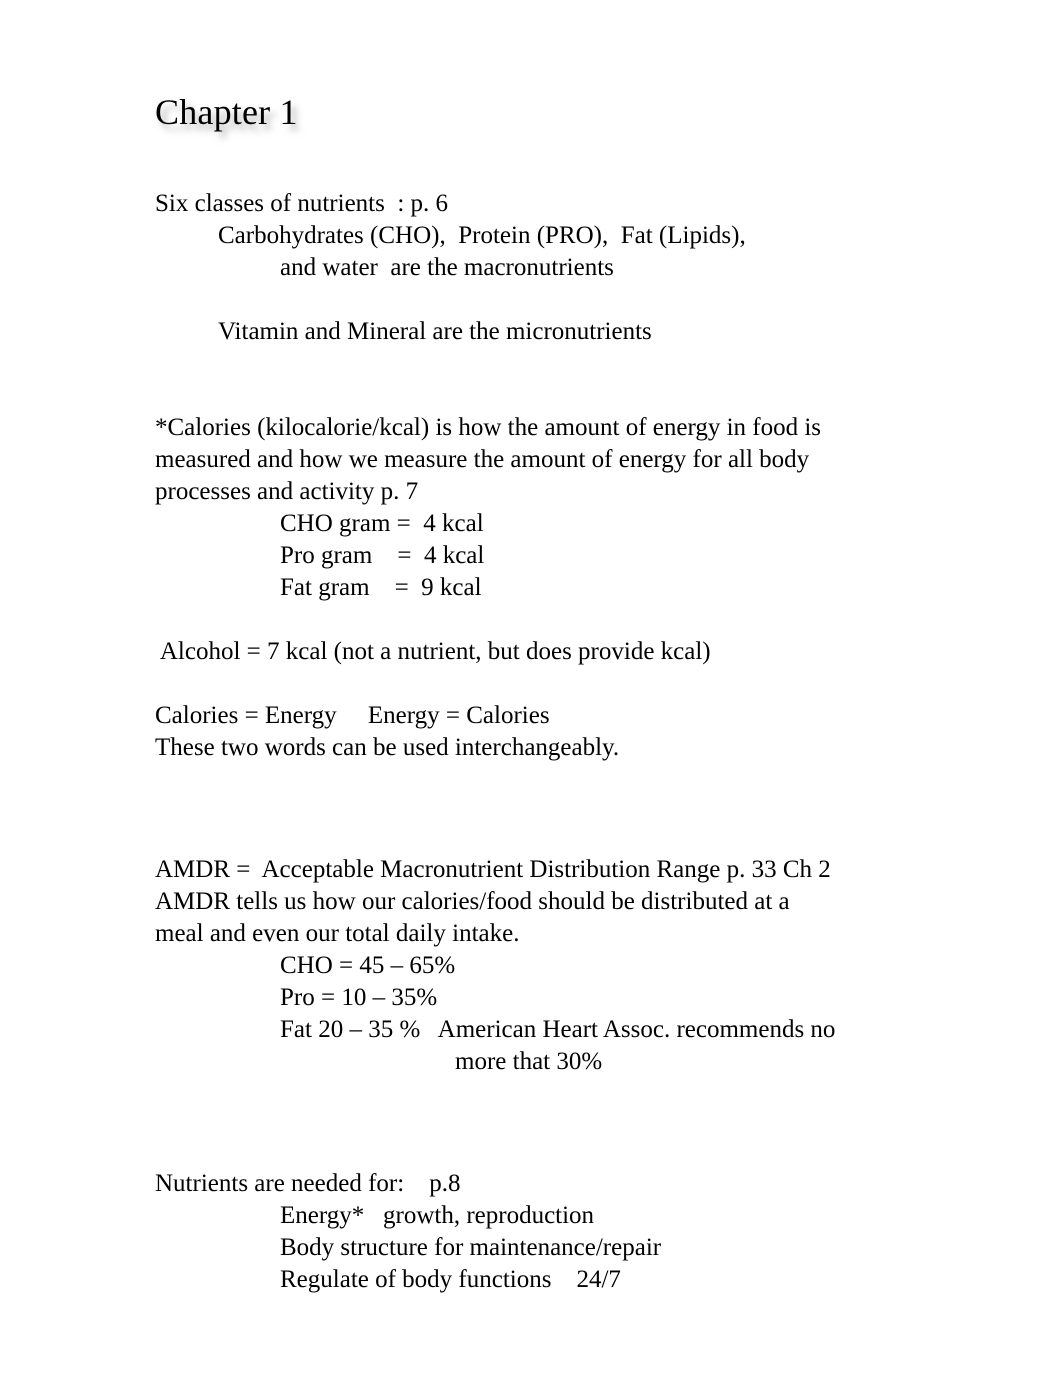 The image size is (1062, 1377). I want to click on amdr-definition-line-3: meal and even our total daily intake., so click(337, 933).